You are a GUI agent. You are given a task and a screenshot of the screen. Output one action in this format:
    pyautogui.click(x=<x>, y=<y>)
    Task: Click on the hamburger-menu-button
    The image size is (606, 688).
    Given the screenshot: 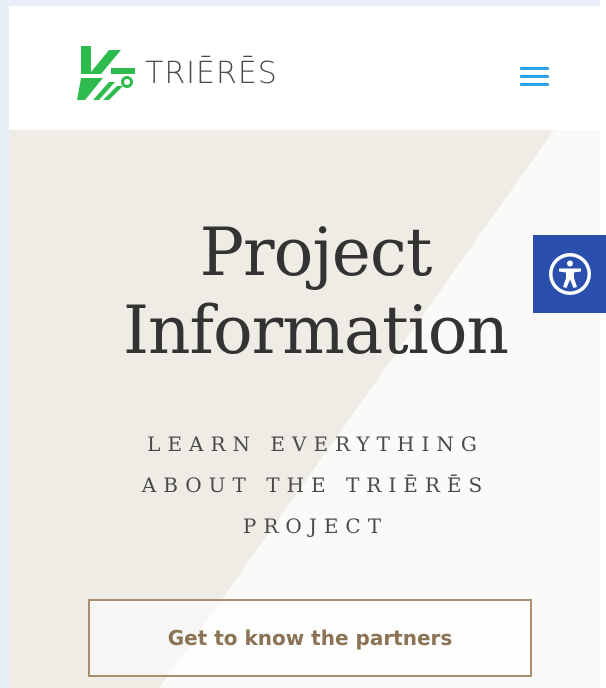 What is the action you would take?
    pyautogui.click(x=534, y=76)
    